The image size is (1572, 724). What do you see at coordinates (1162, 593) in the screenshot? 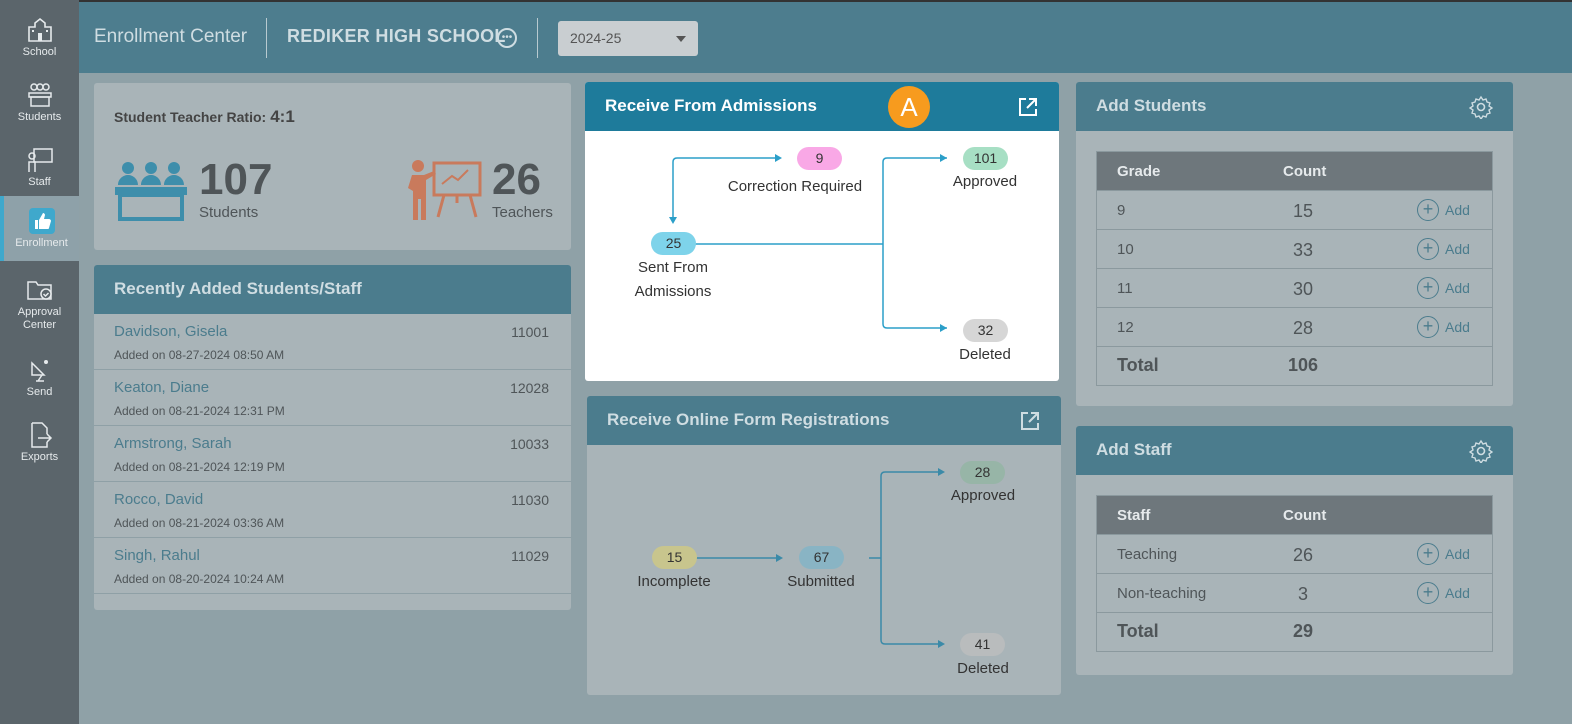
I see `staff-type-cell: Non-teaching` at bounding box center [1162, 593].